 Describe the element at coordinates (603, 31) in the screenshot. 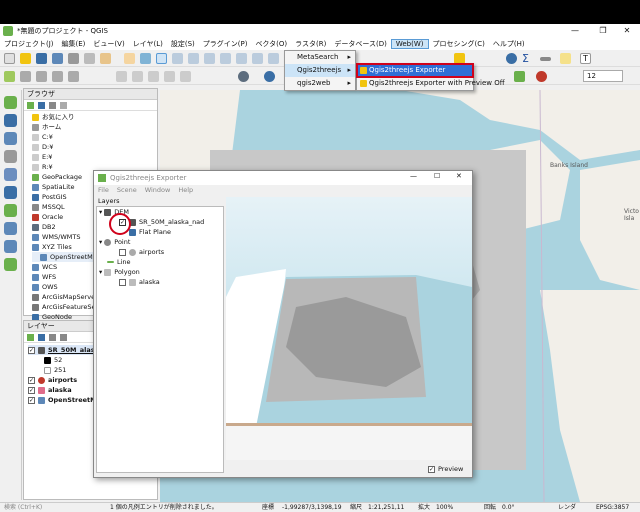

I see `maximize-icon: ❐` at that location.